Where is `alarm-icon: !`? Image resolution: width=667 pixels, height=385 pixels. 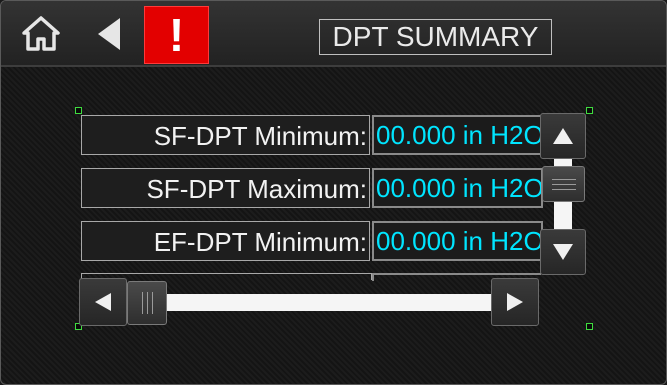 alarm-icon: ! is located at coordinates (176, 35).